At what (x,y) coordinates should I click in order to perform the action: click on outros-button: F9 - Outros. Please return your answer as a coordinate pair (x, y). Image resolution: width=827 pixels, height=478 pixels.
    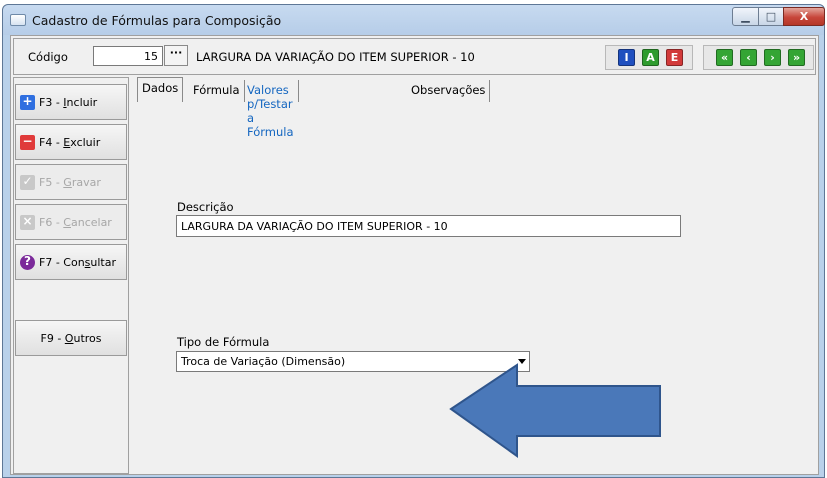
    Looking at the image, I should click on (71, 338).